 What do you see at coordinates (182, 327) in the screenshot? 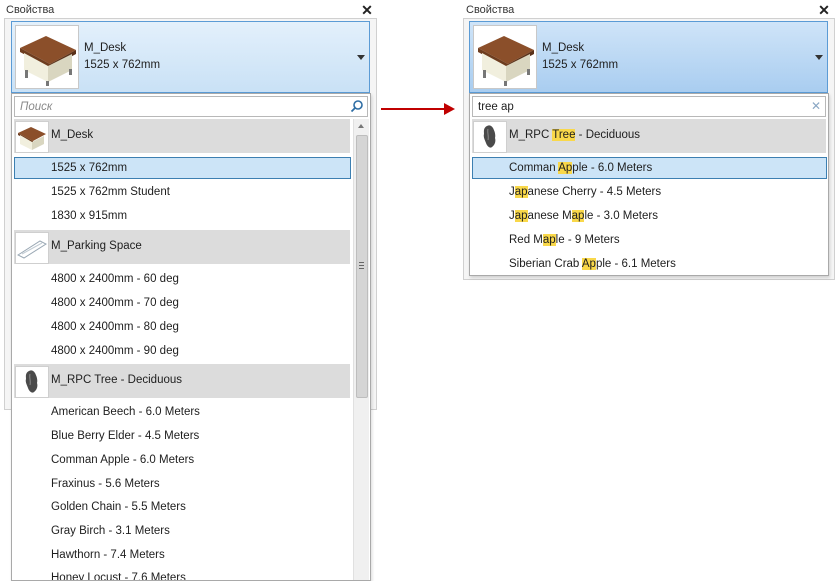
I see `type-row: 4800 x 2400mm - 80 deg` at bounding box center [182, 327].